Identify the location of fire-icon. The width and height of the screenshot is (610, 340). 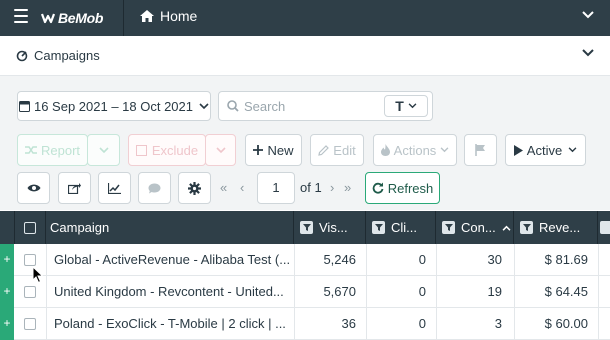
(385, 150).